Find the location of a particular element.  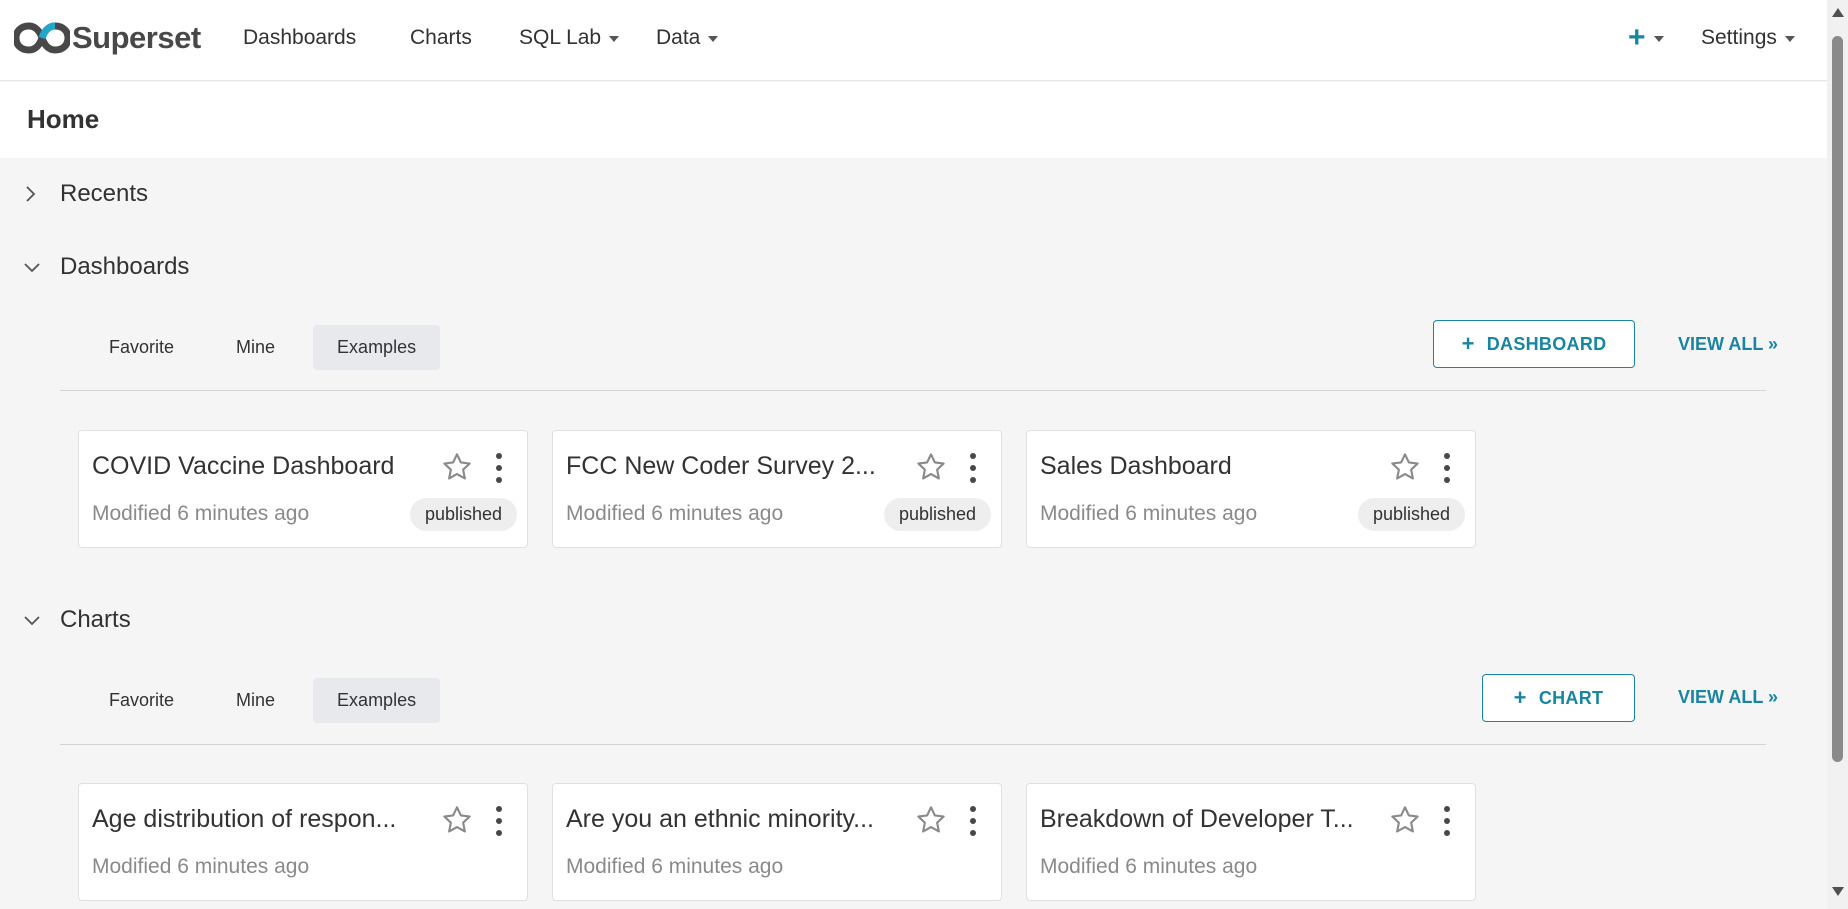

nav-dashboards: Dashboards is located at coordinates (299, 38).